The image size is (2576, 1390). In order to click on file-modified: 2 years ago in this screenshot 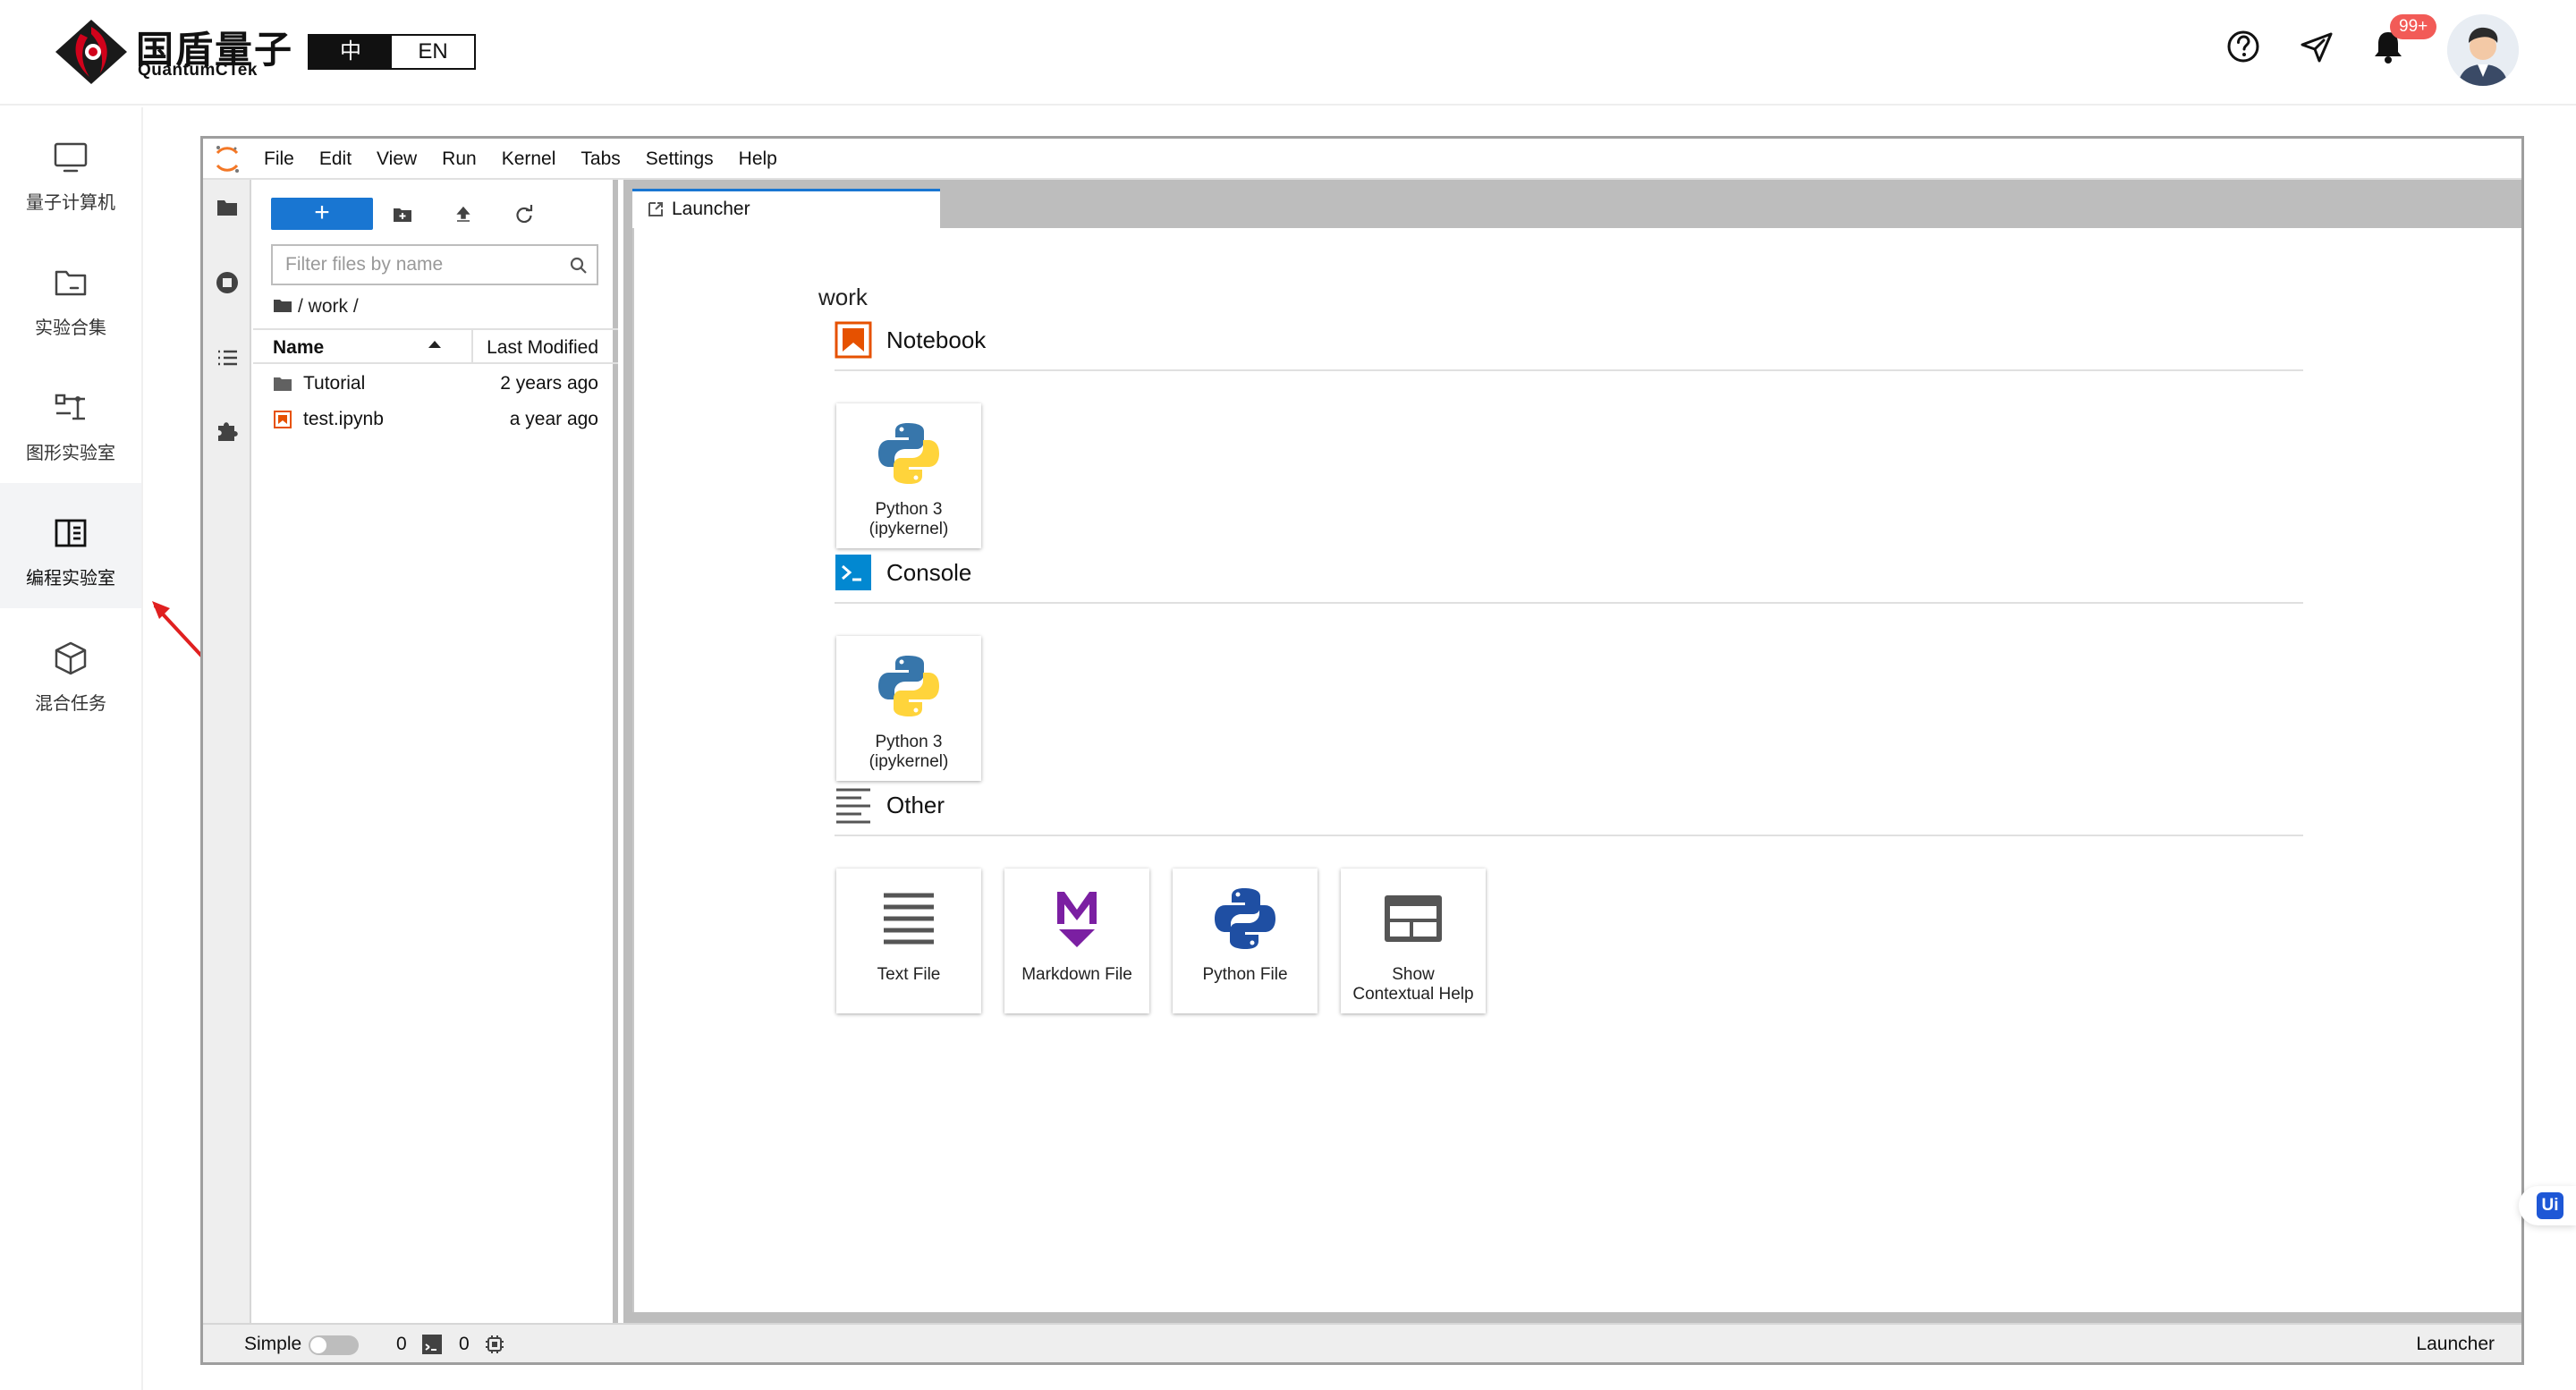, I will do `click(549, 383)`.